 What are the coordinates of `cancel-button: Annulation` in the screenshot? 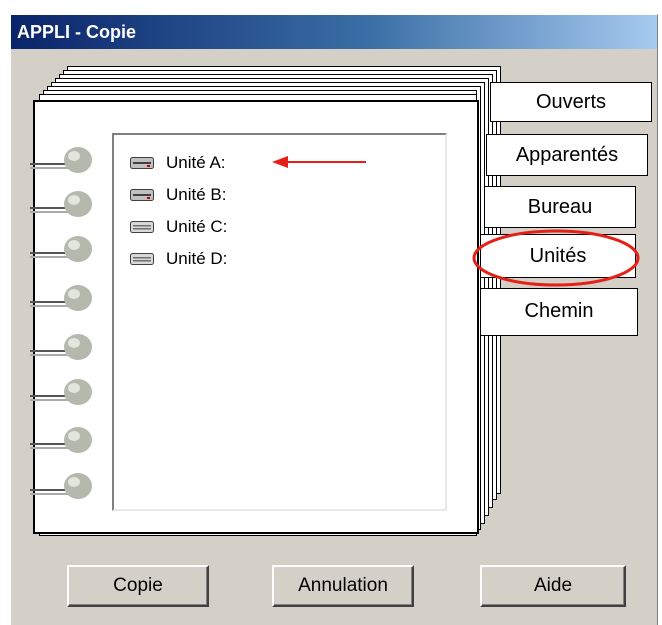 It's located at (343, 586).